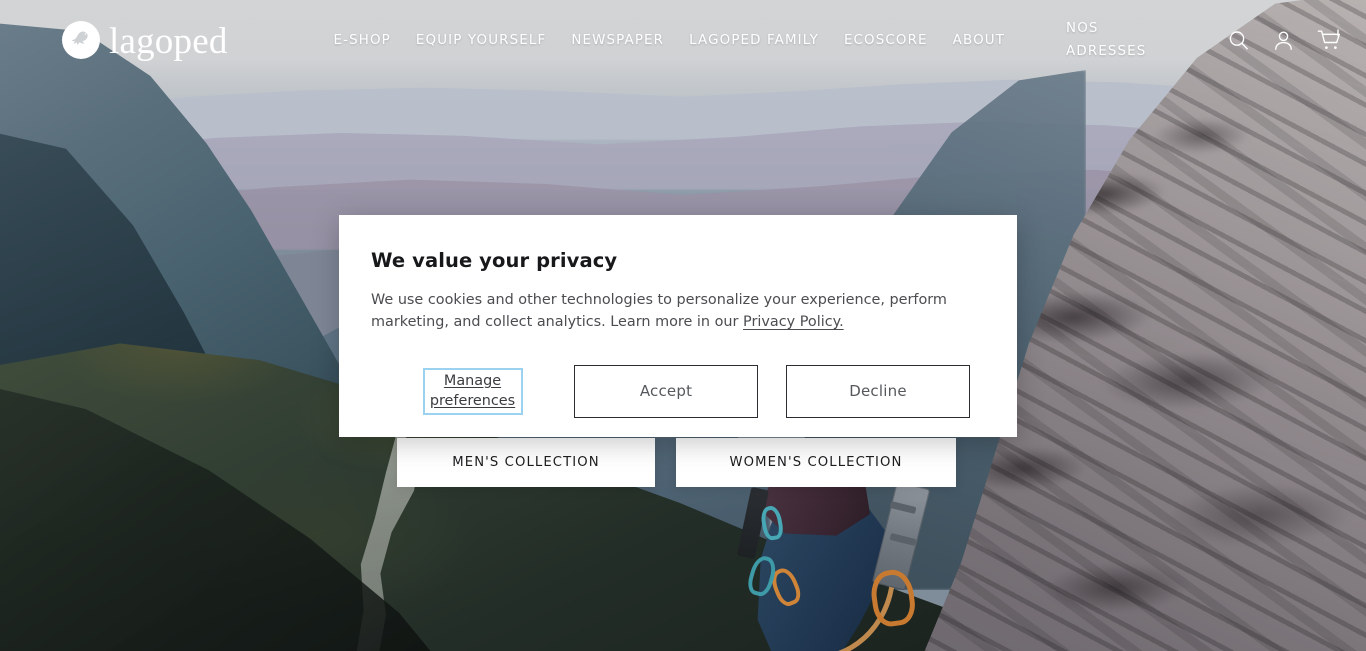 This screenshot has width=1366, height=651. What do you see at coordinates (1114, 40) in the screenshot?
I see `nav-item-nos-adresses: NOS ADRESSES` at bounding box center [1114, 40].